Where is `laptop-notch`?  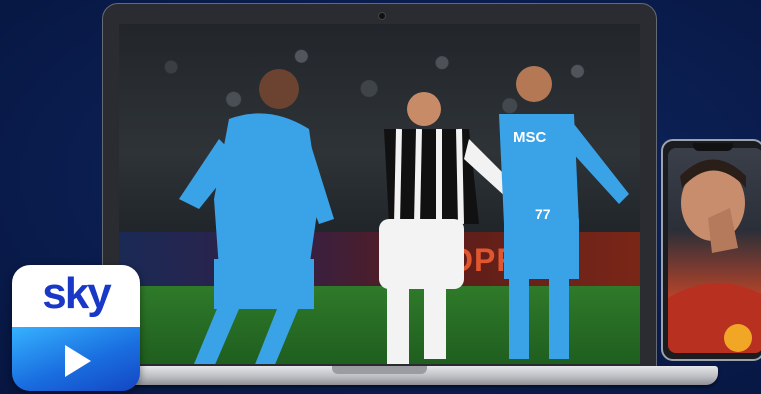
laptop-notch is located at coordinates (379, 370).